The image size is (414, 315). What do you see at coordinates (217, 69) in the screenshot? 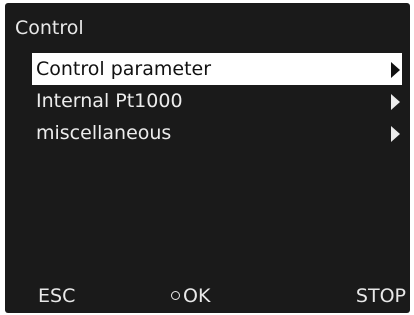
I see `menu-item-control-parameter: Control parameter` at bounding box center [217, 69].